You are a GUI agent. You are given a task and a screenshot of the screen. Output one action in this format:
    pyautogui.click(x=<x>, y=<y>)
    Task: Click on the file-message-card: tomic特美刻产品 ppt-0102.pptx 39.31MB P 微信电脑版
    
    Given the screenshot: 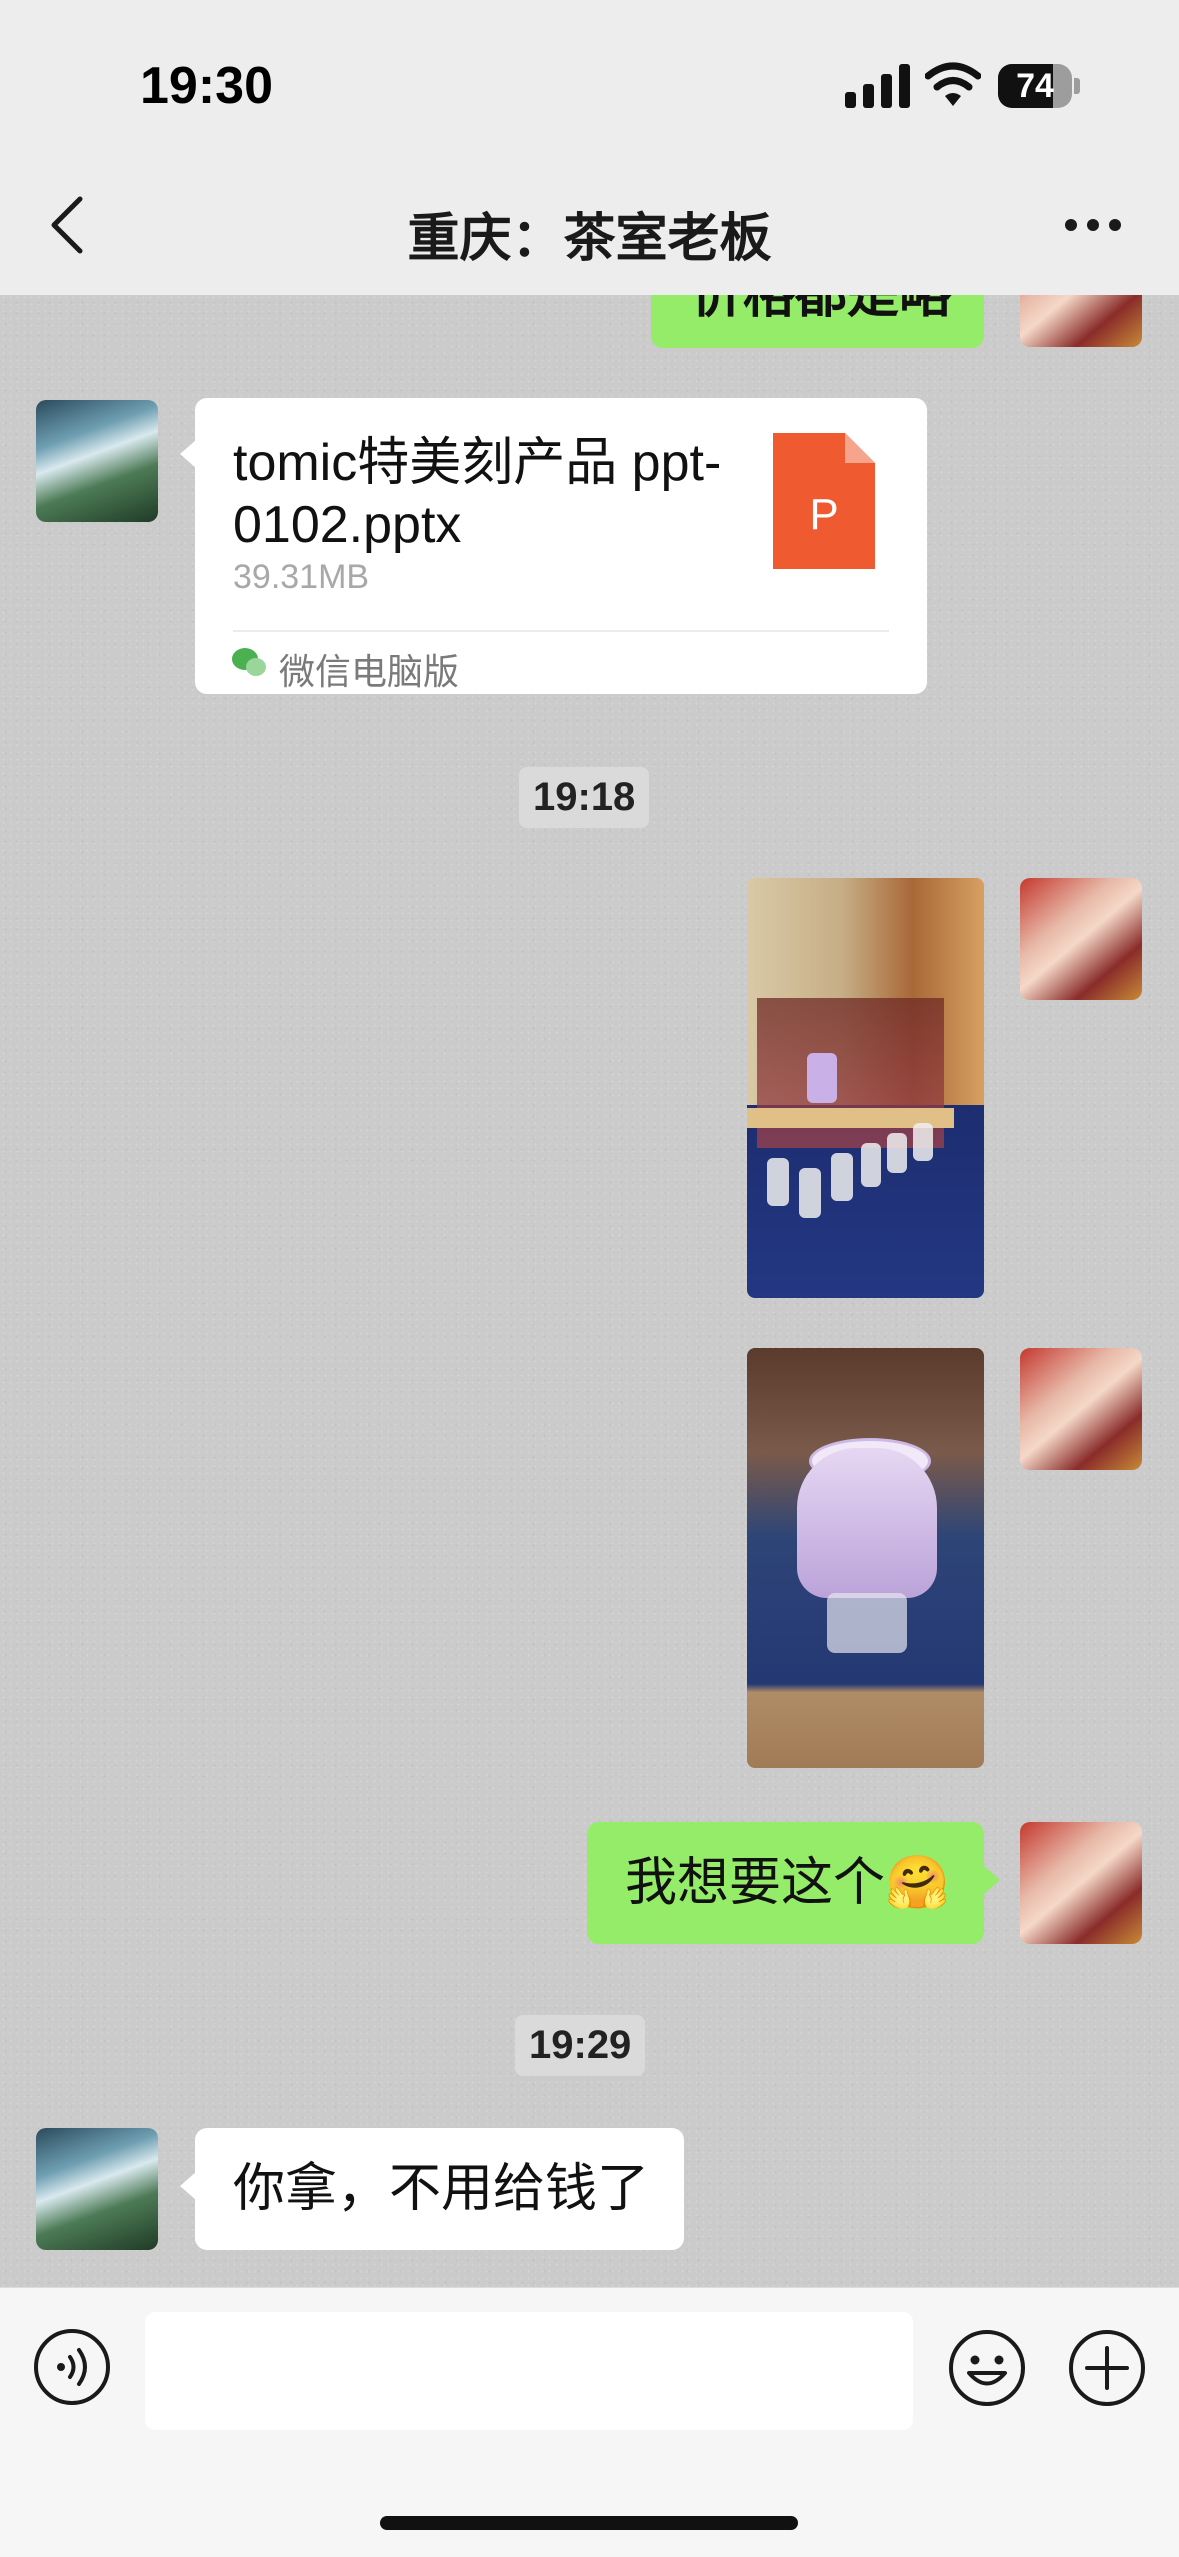 What is the action you would take?
    pyautogui.click(x=561, y=546)
    